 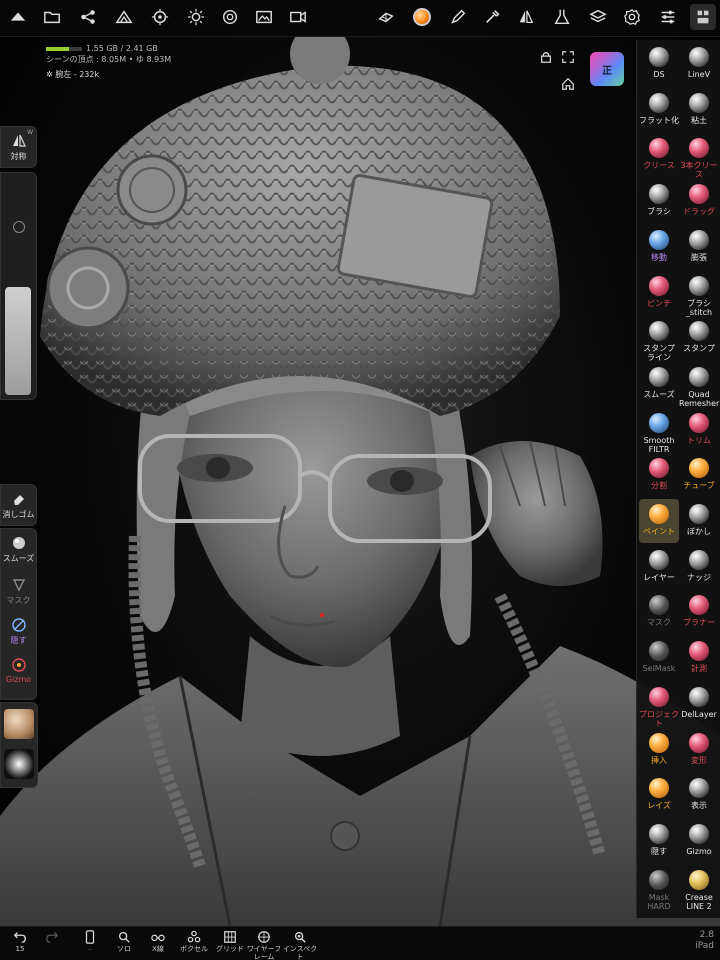 What do you see at coordinates (18, 156) in the screenshot?
I see `symmetry-label: 対称` at bounding box center [18, 156].